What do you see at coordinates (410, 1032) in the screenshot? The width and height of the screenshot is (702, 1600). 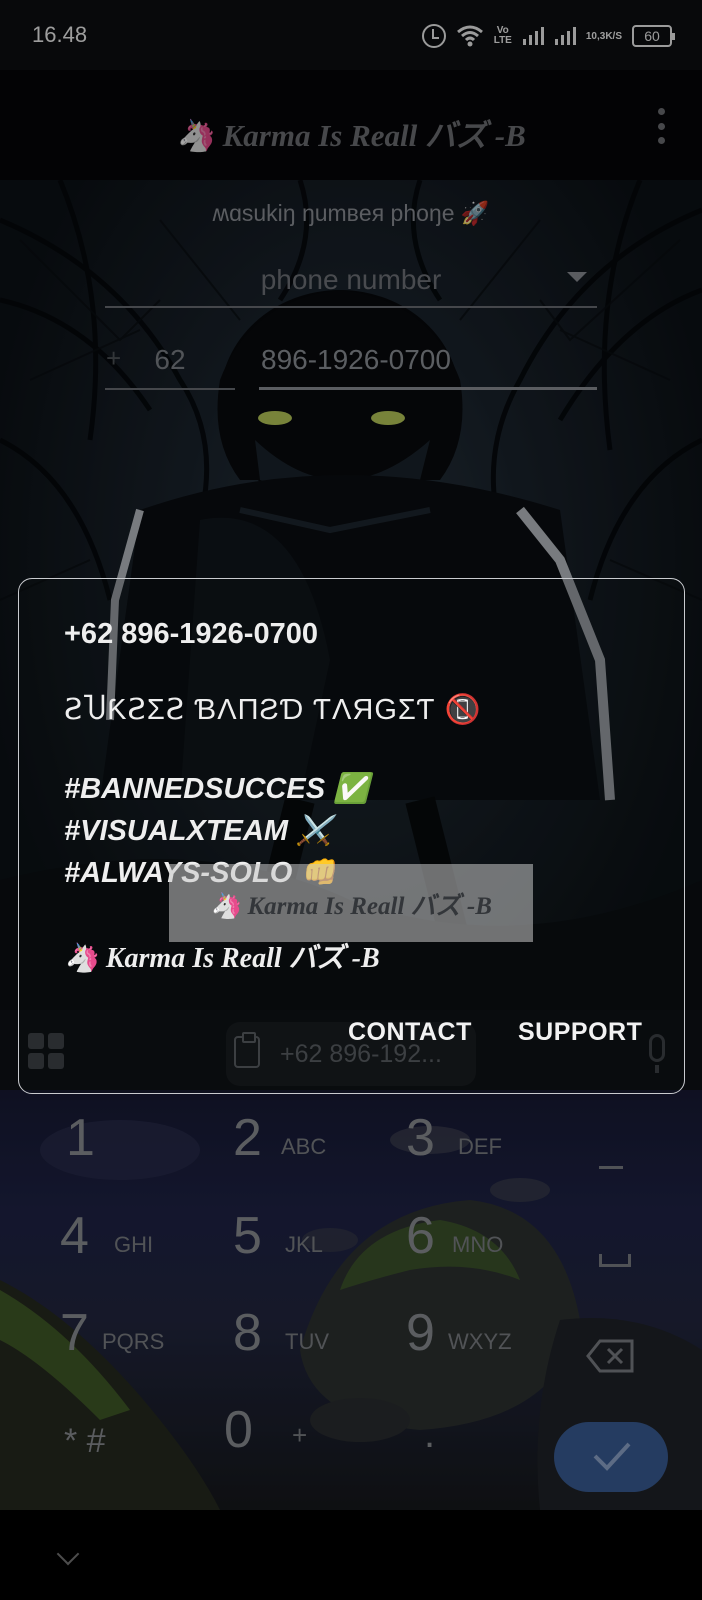 I see `contact-button: CONTACT` at bounding box center [410, 1032].